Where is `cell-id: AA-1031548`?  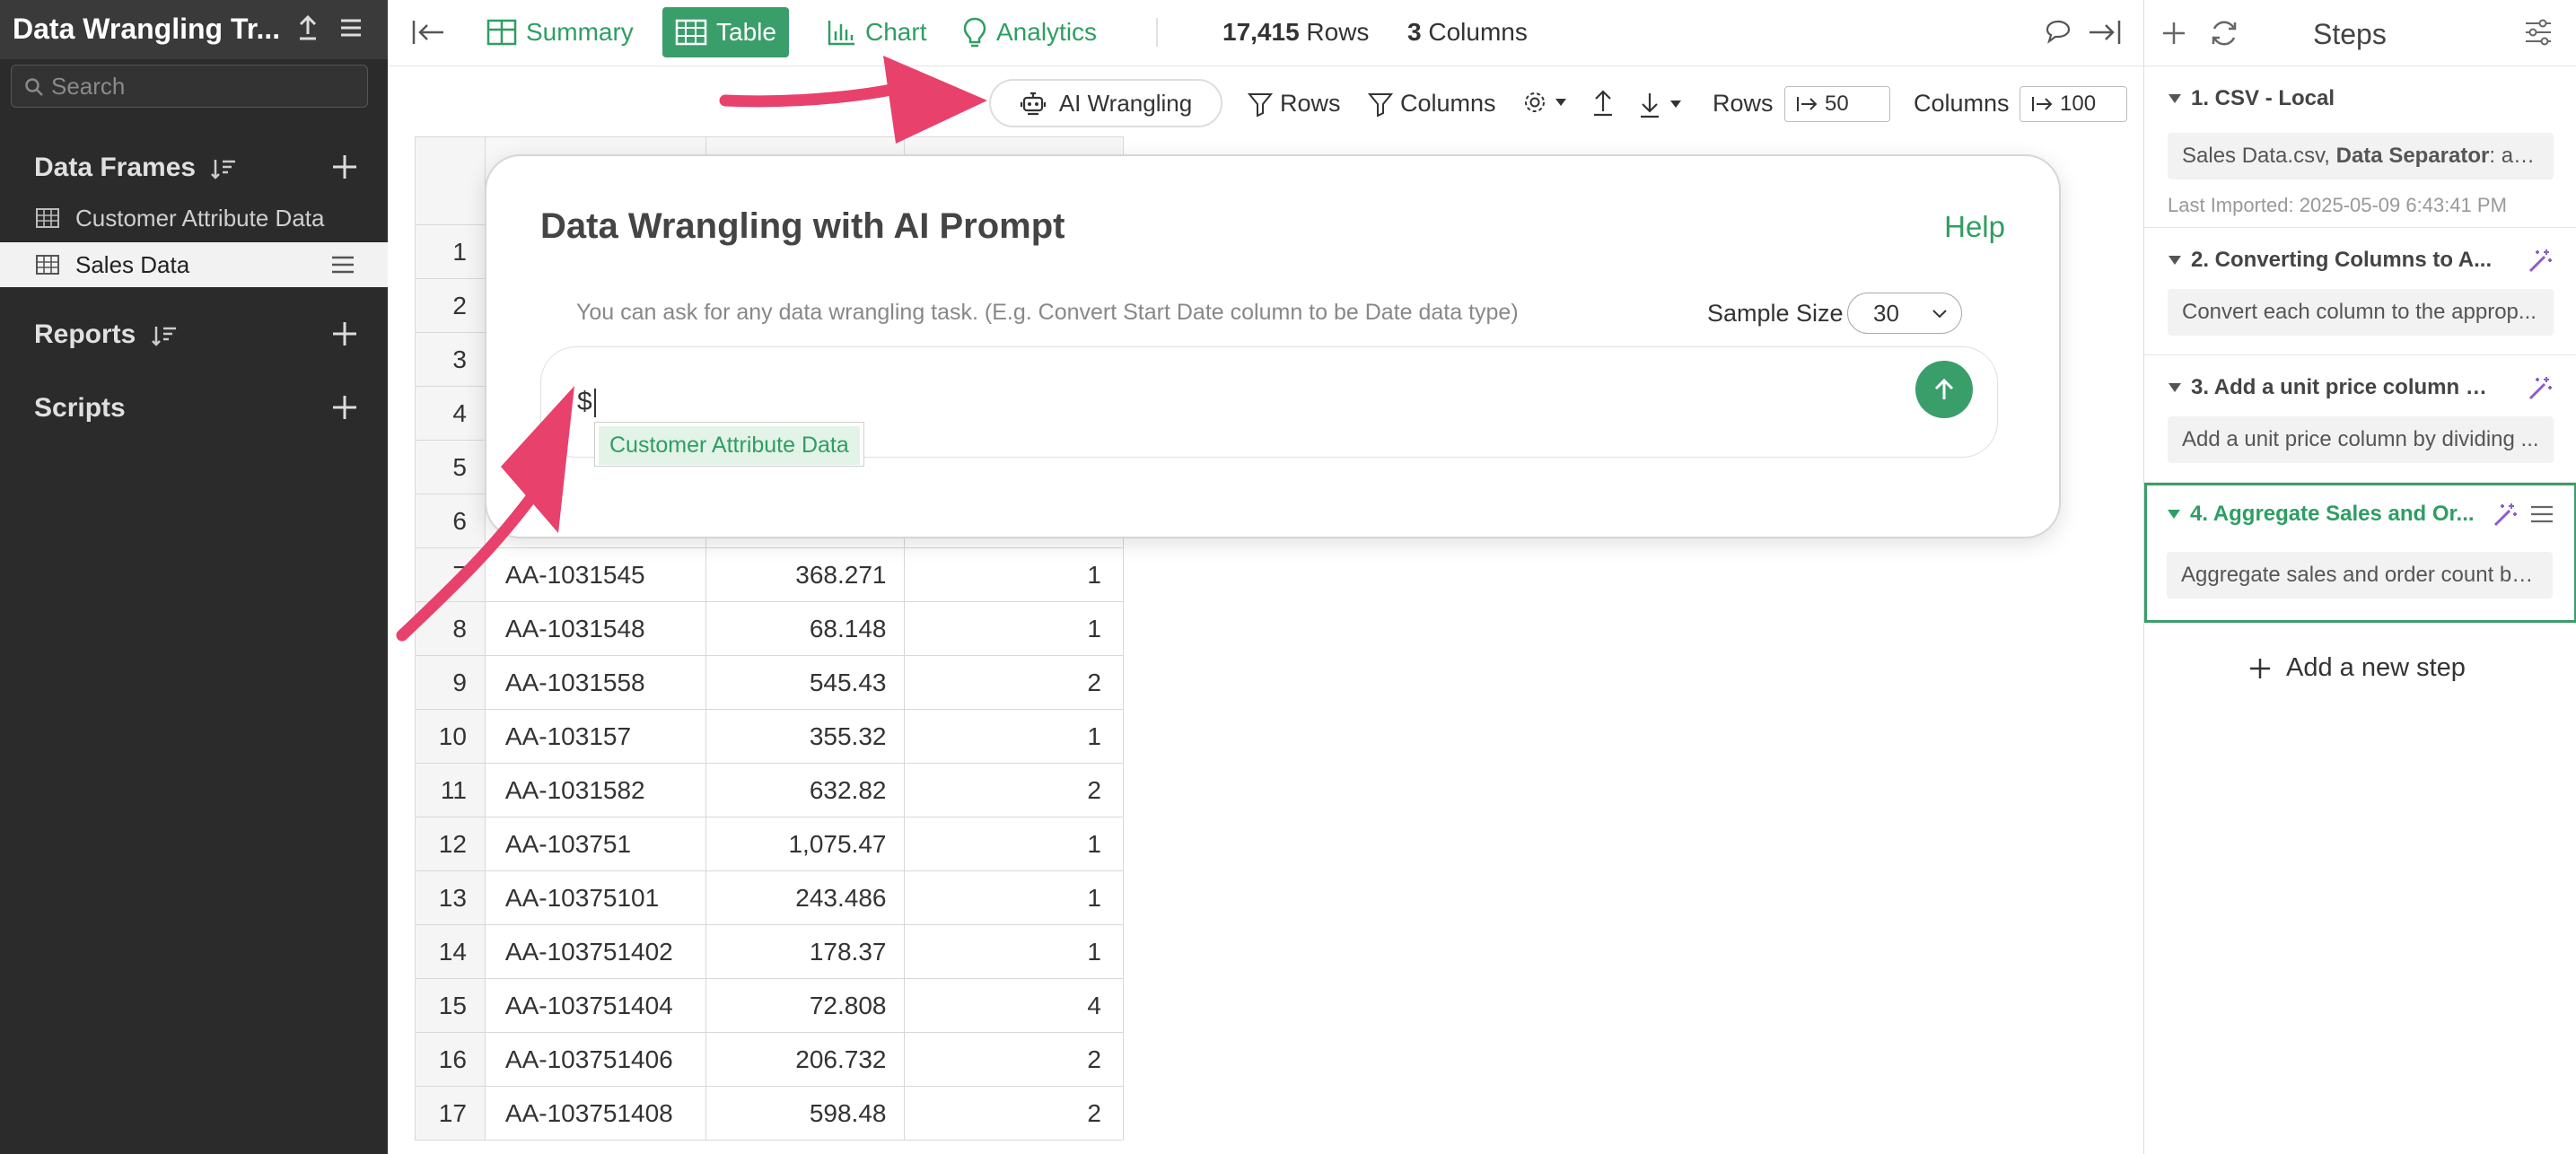
cell-id: AA-1031548 is located at coordinates (595, 628).